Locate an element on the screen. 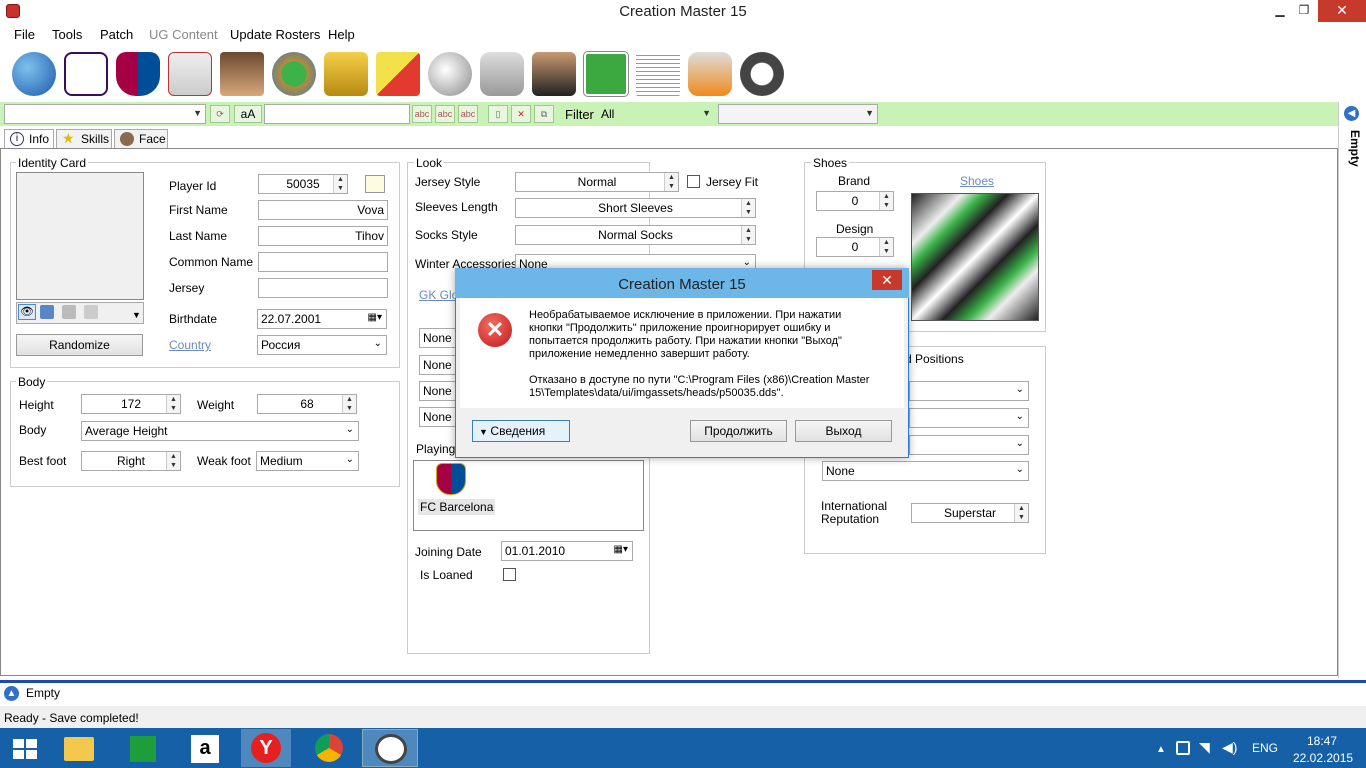 The width and height of the screenshot is (1366, 768). delete-record-icon: ✕ is located at coordinates (521, 114).